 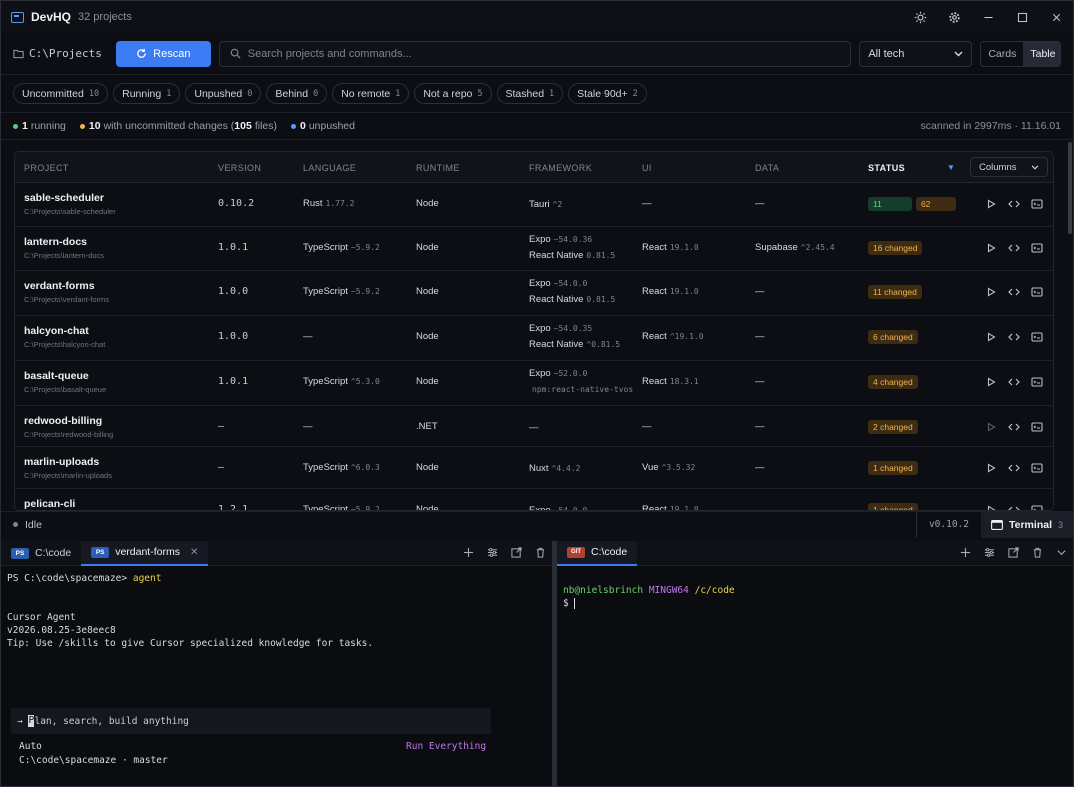 What do you see at coordinates (46, 168) in the screenshot?
I see `header-project: PROJECT` at bounding box center [46, 168].